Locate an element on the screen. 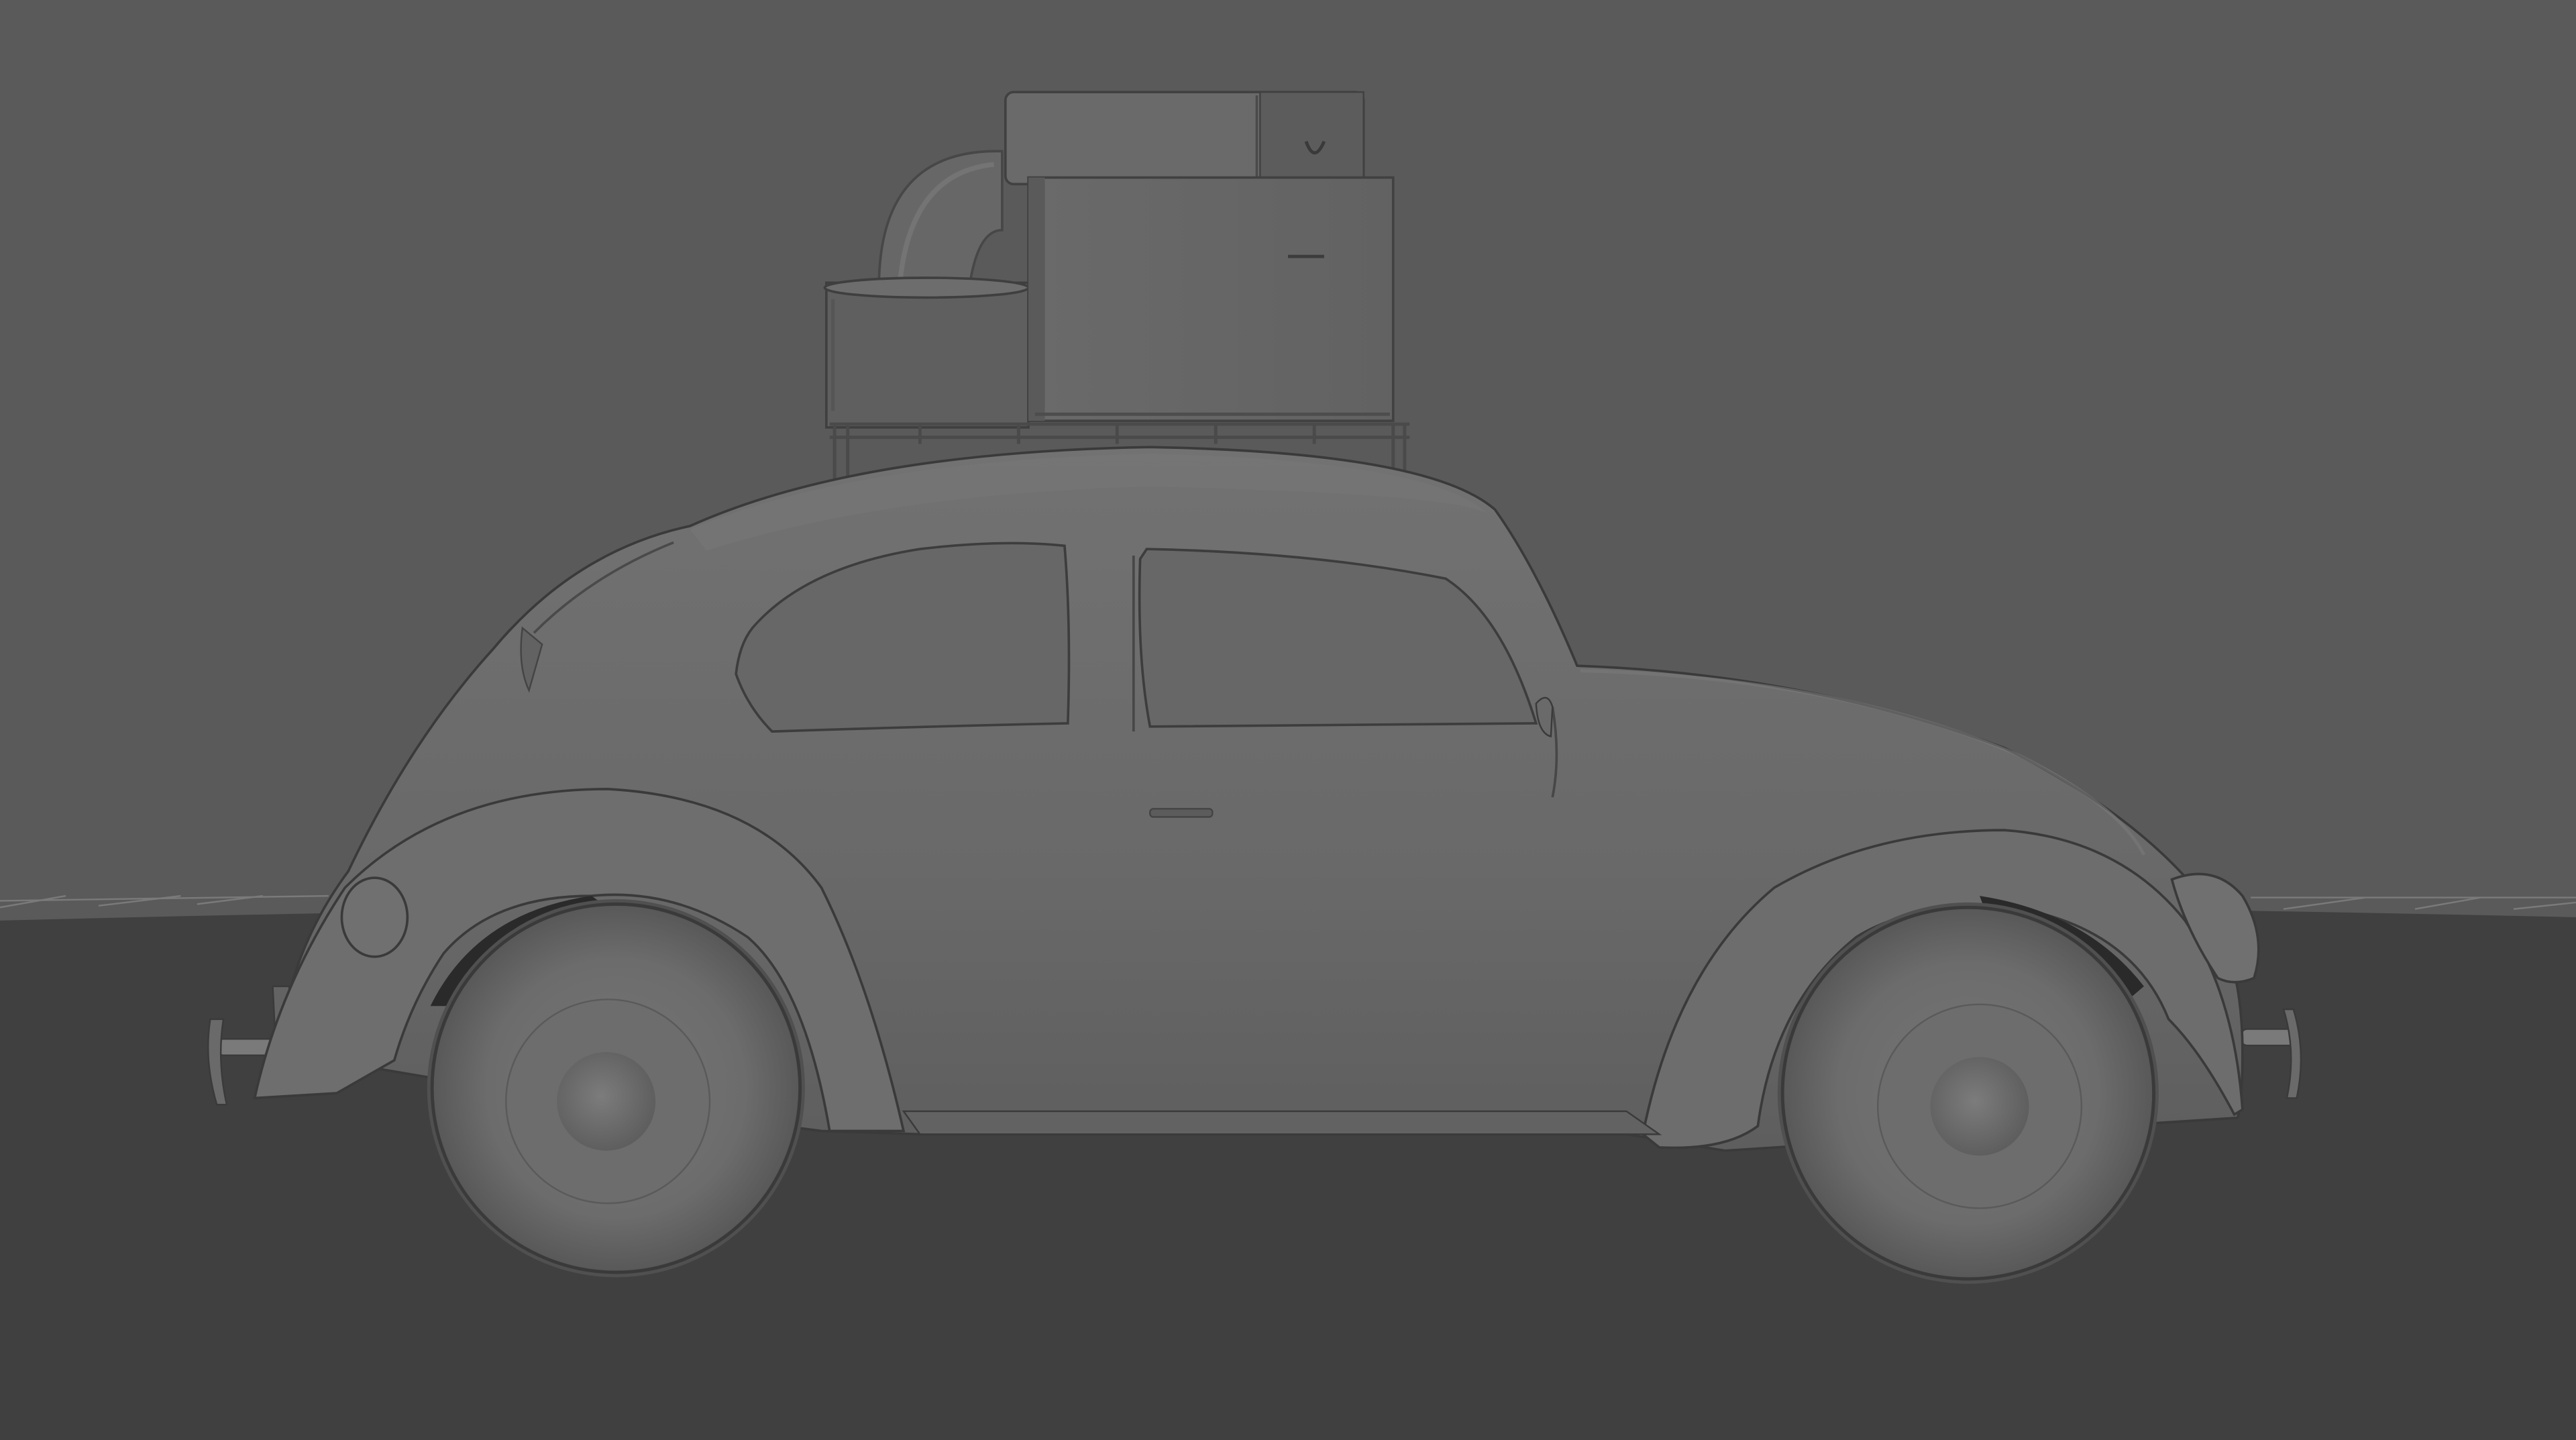 The height and width of the screenshot is (1440, 2576). front-wheel is located at coordinates (1968, 1093).